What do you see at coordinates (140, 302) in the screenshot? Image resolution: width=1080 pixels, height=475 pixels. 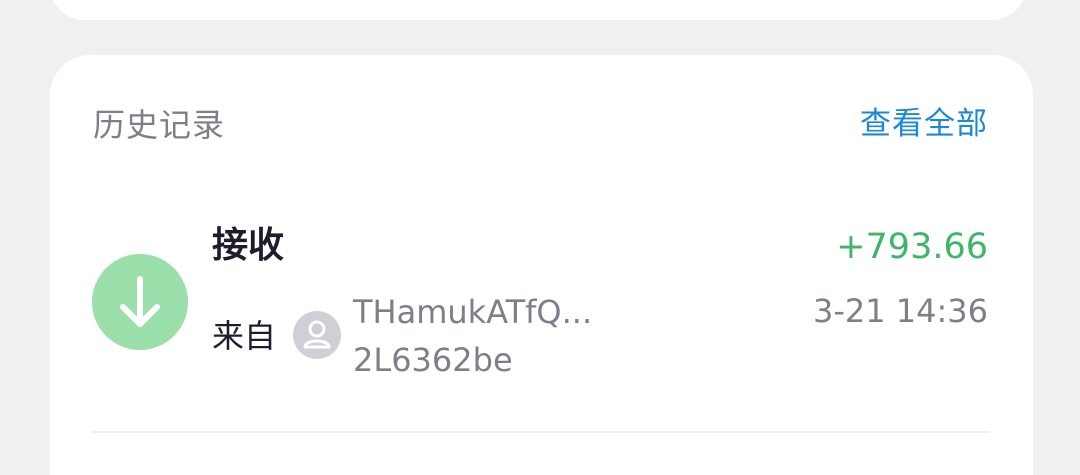 I see `arrow-down-icon` at bounding box center [140, 302].